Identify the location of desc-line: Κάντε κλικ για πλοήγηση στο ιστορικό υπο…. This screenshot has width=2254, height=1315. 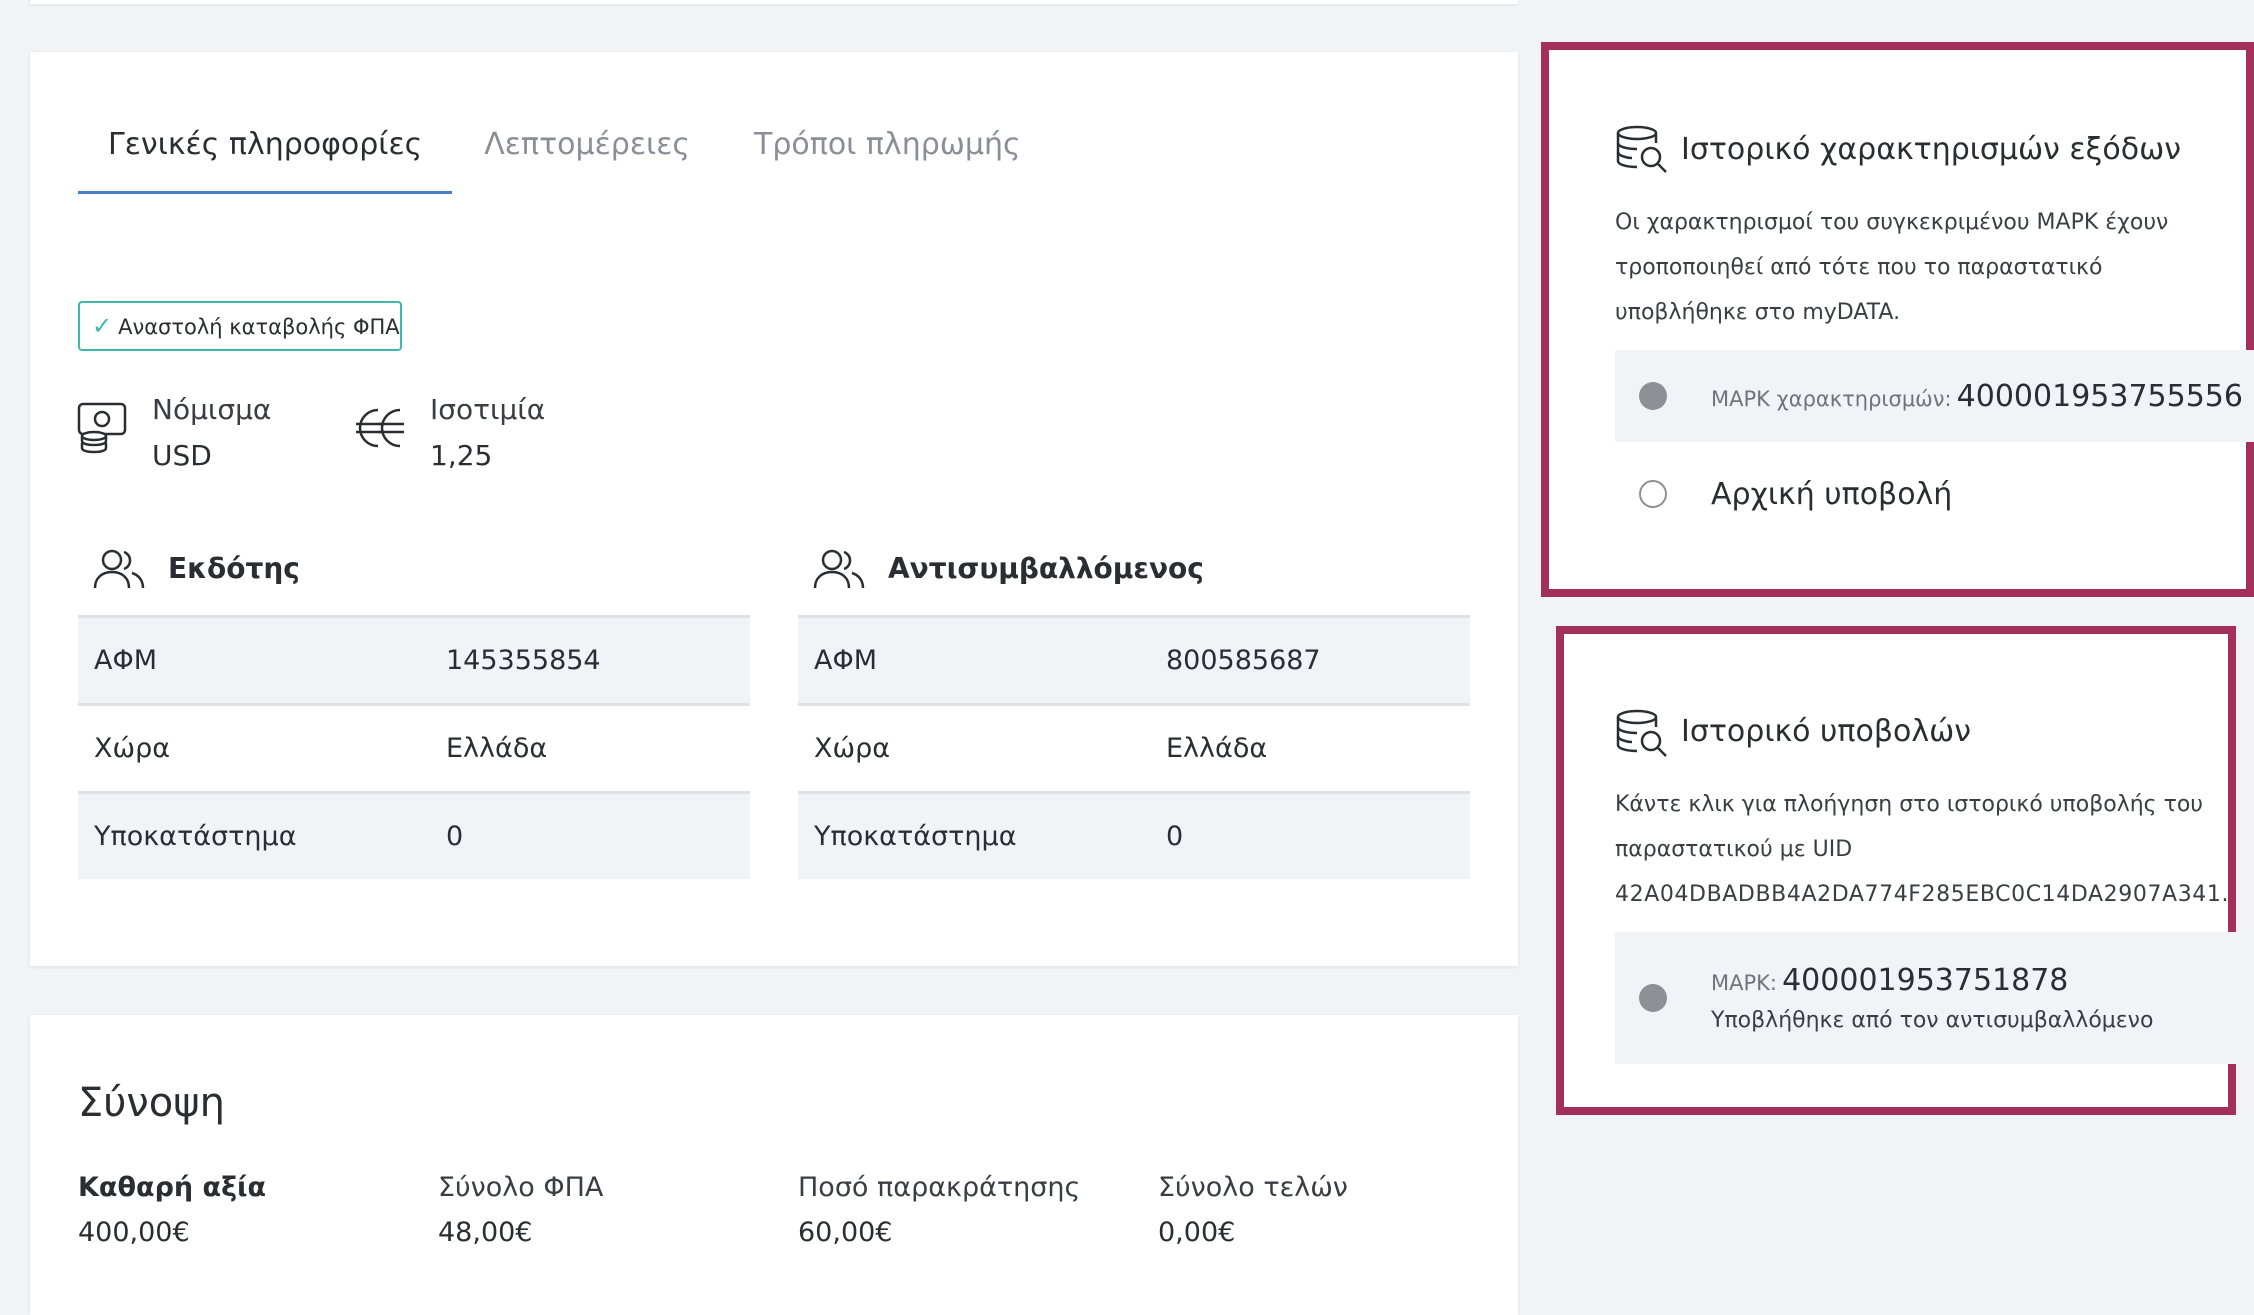
(1909, 804).